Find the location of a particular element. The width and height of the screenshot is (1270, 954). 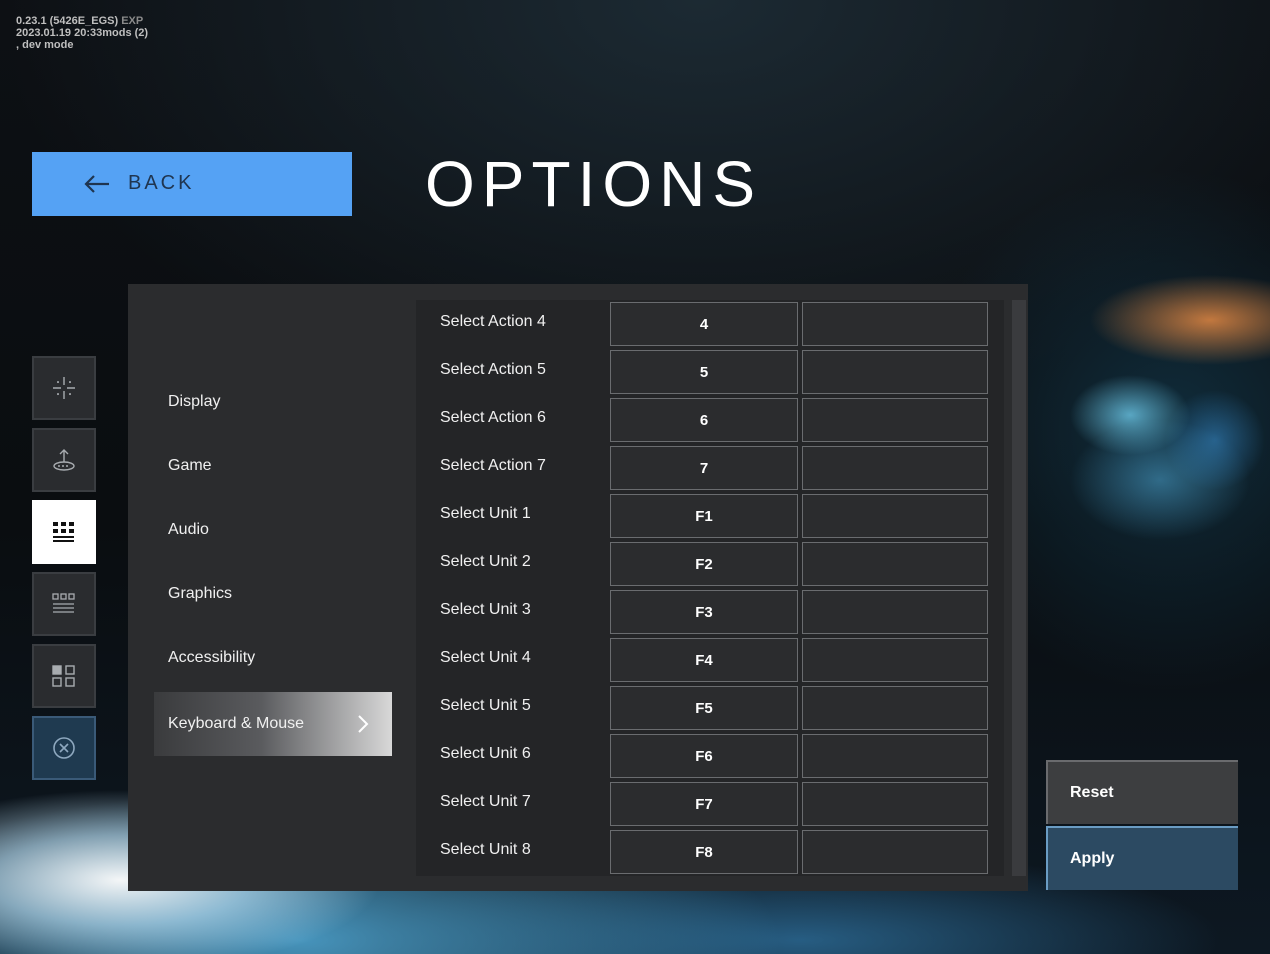

rail-button-close is located at coordinates (64, 748).